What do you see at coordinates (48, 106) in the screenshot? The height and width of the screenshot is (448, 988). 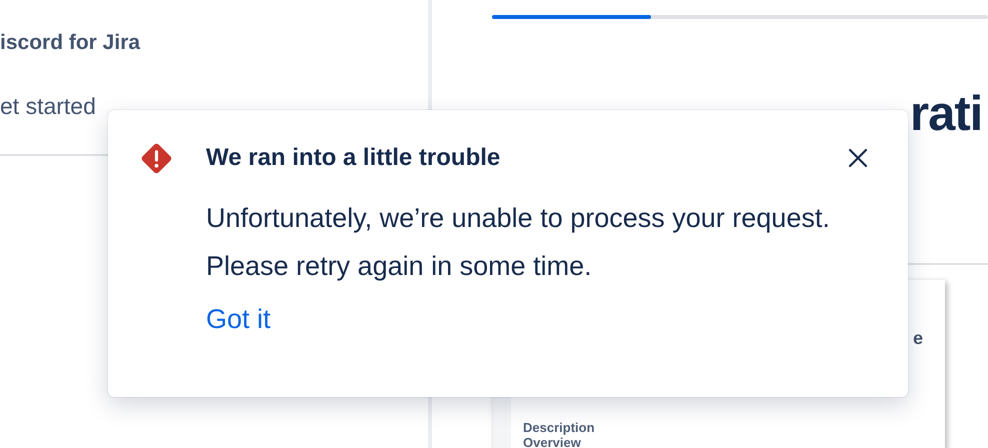 I see `nav-item: et started` at bounding box center [48, 106].